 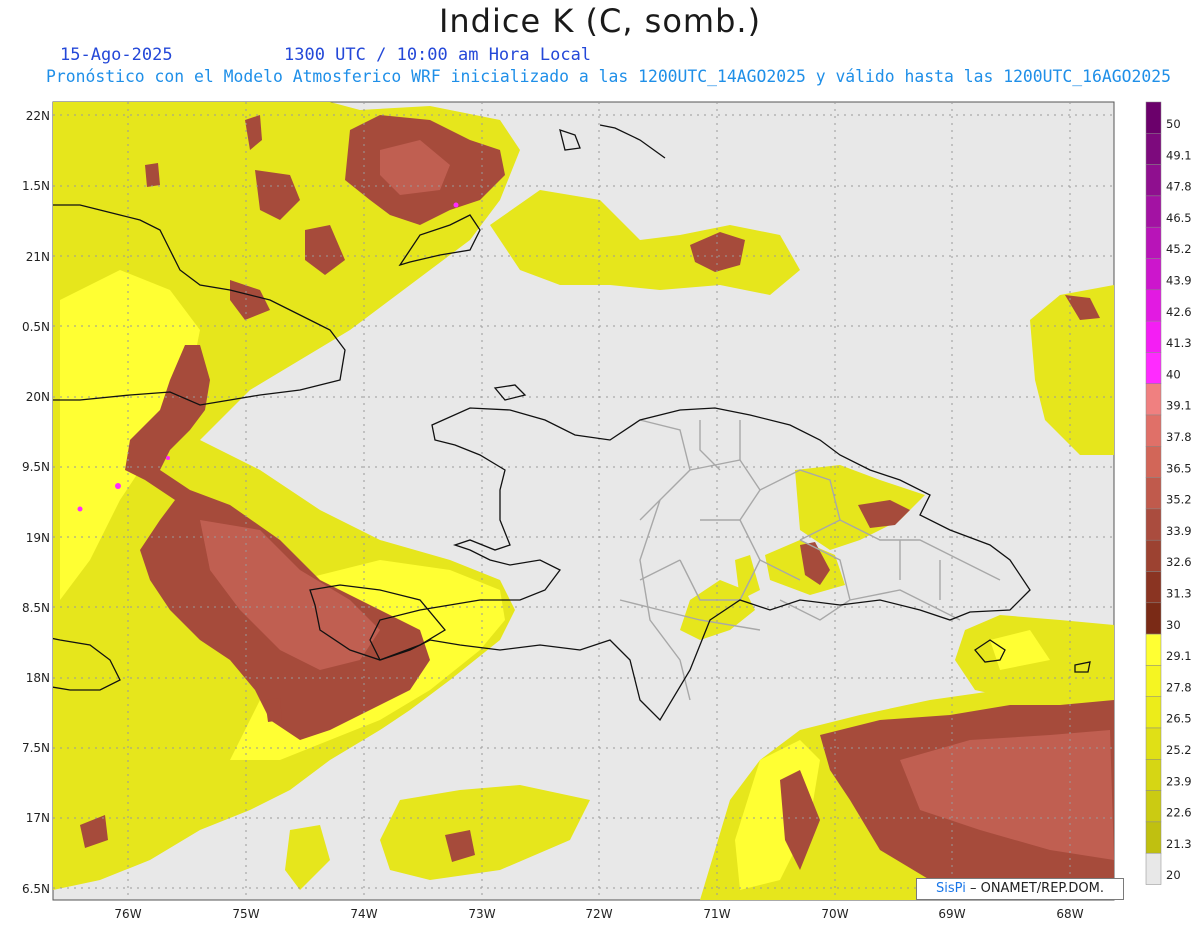 I want to click on colorbar-label: 33.9, so click(x=1179, y=531).